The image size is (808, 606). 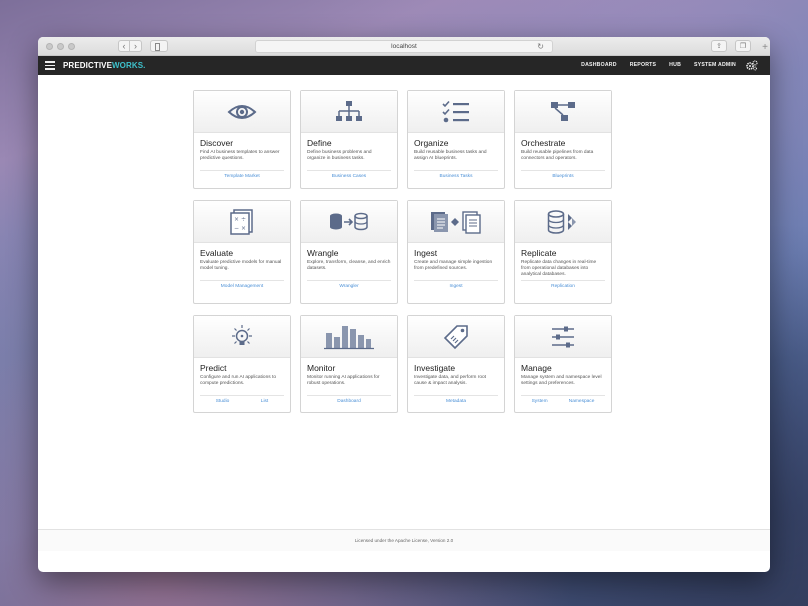 I want to click on card-title: Orchestrate, so click(x=543, y=143).